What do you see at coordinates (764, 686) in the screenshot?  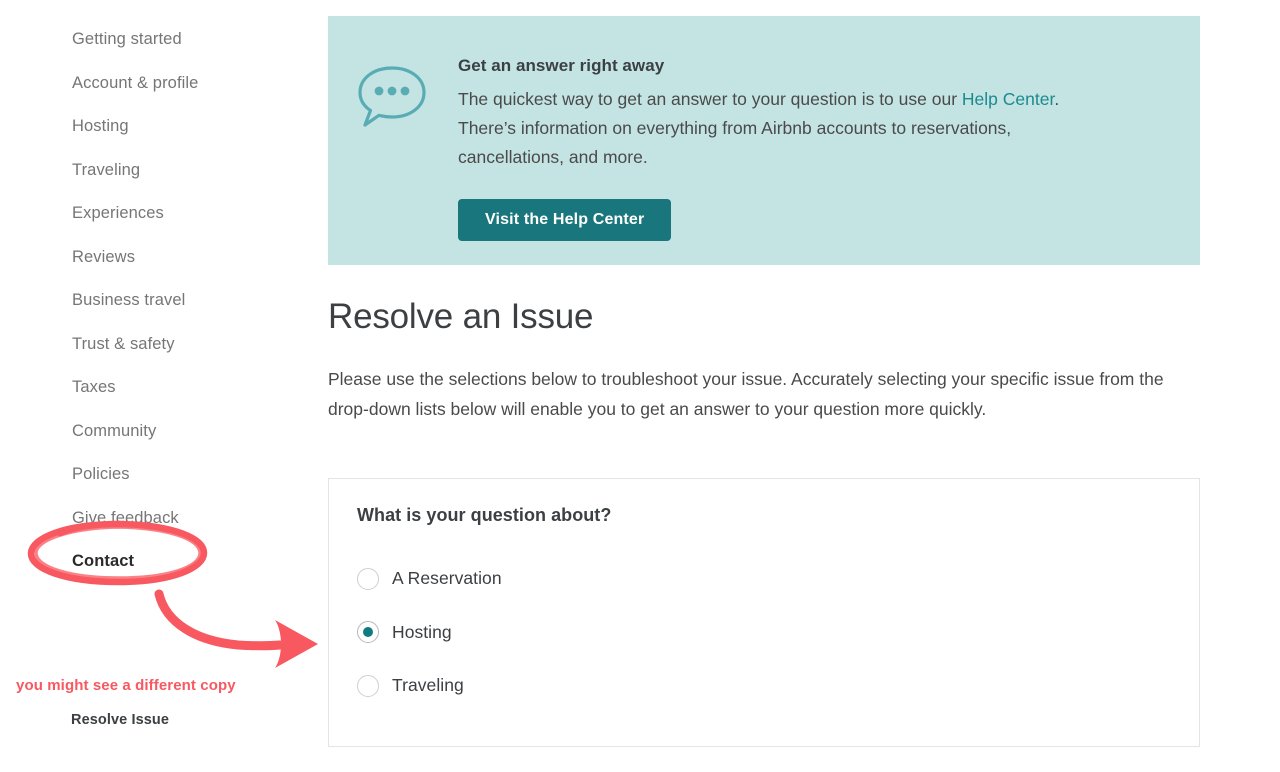 I see `radio-option-traveling: Traveling` at bounding box center [764, 686].